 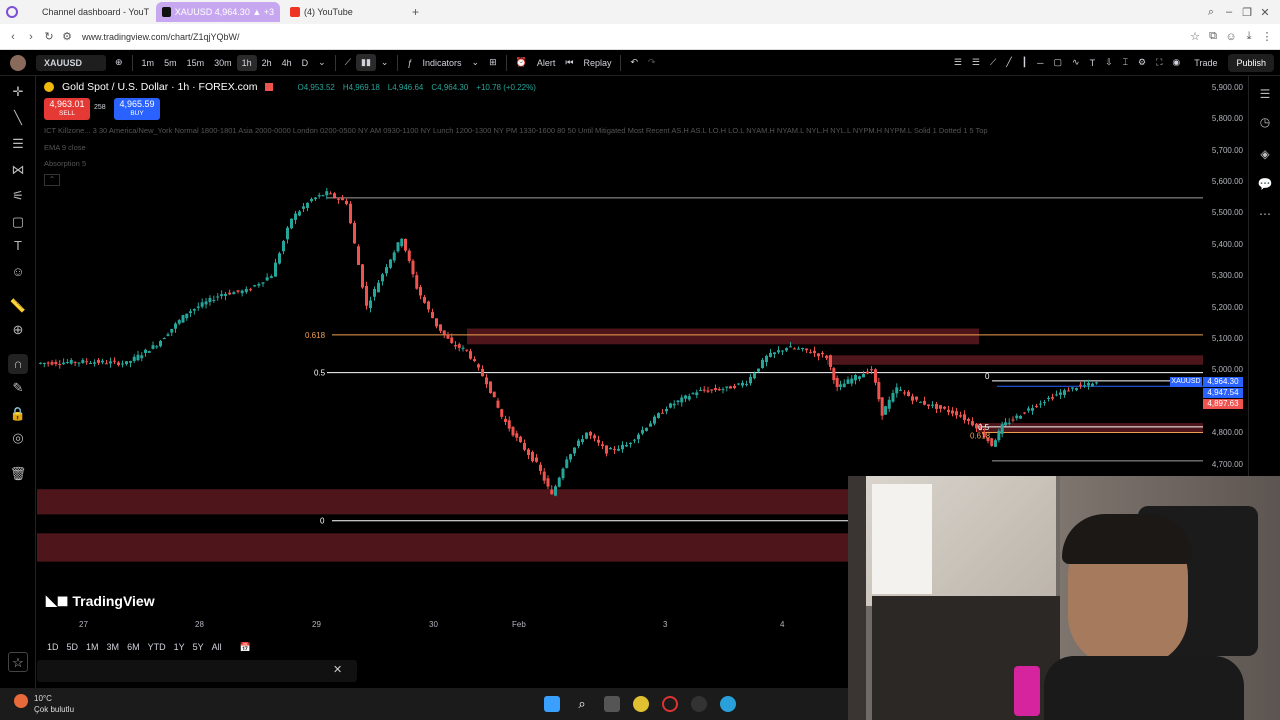 What do you see at coordinates (157, 647) in the screenshot?
I see `range-ytd: YTD` at bounding box center [157, 647].